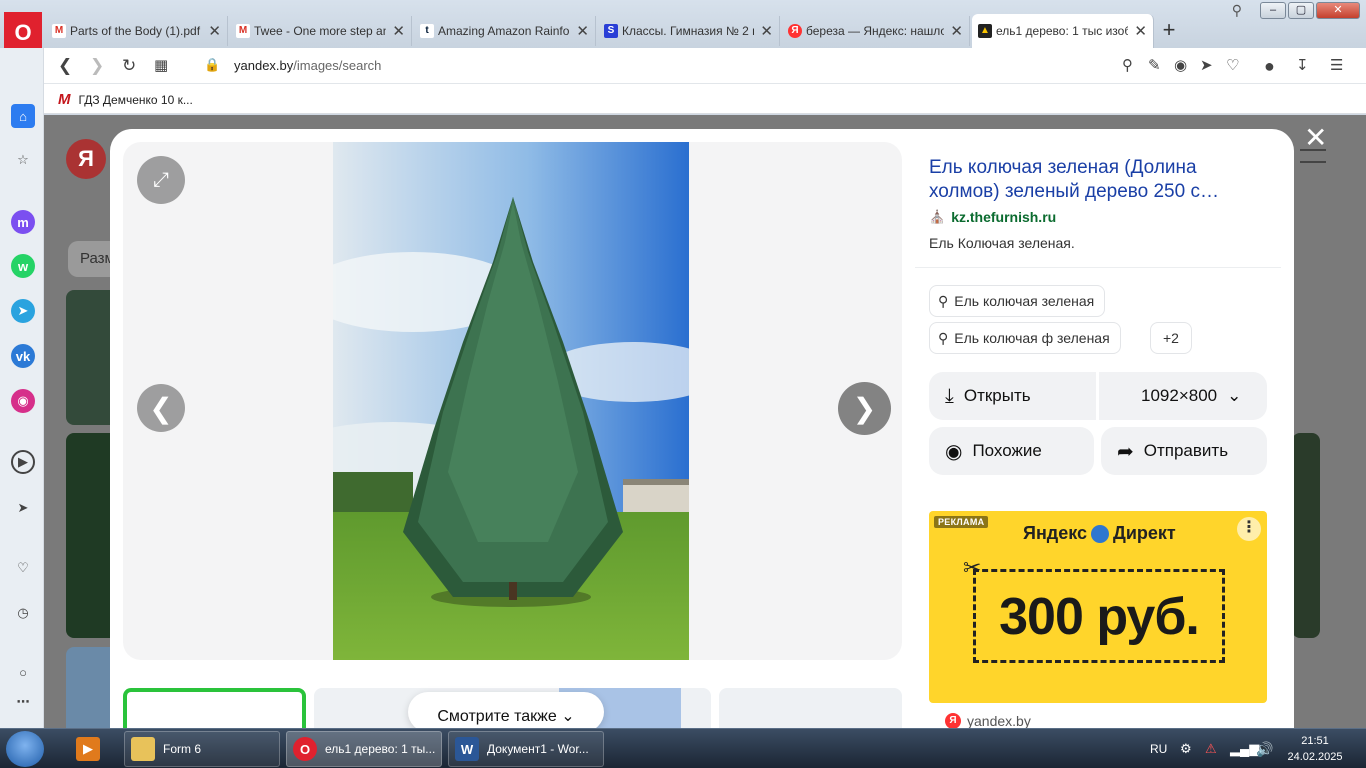 Image resolution: width=1366 pixels, height=768 pixels. What do you see at coordinates (1007, 450) in the screenshot?
I see `similar-label: Похожие` at bounding box center [1007, 450].